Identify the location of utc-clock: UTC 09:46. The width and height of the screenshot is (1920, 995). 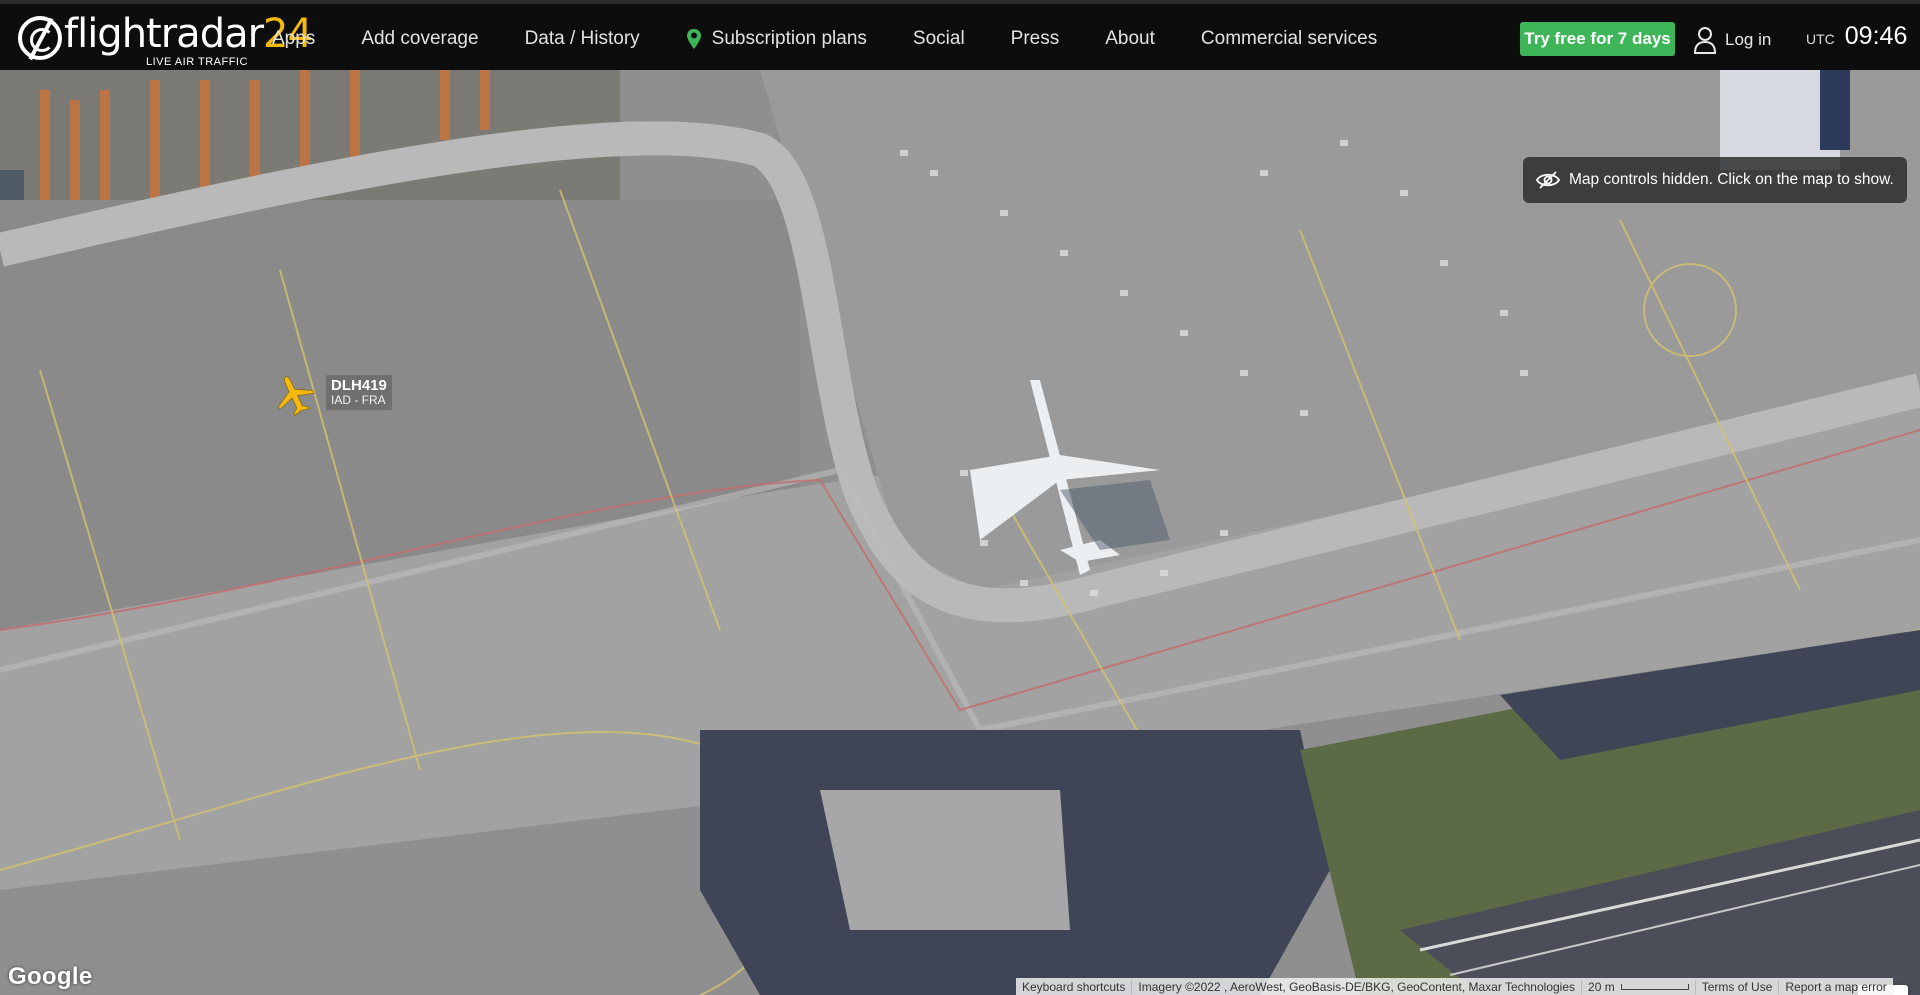
(1856, 36).